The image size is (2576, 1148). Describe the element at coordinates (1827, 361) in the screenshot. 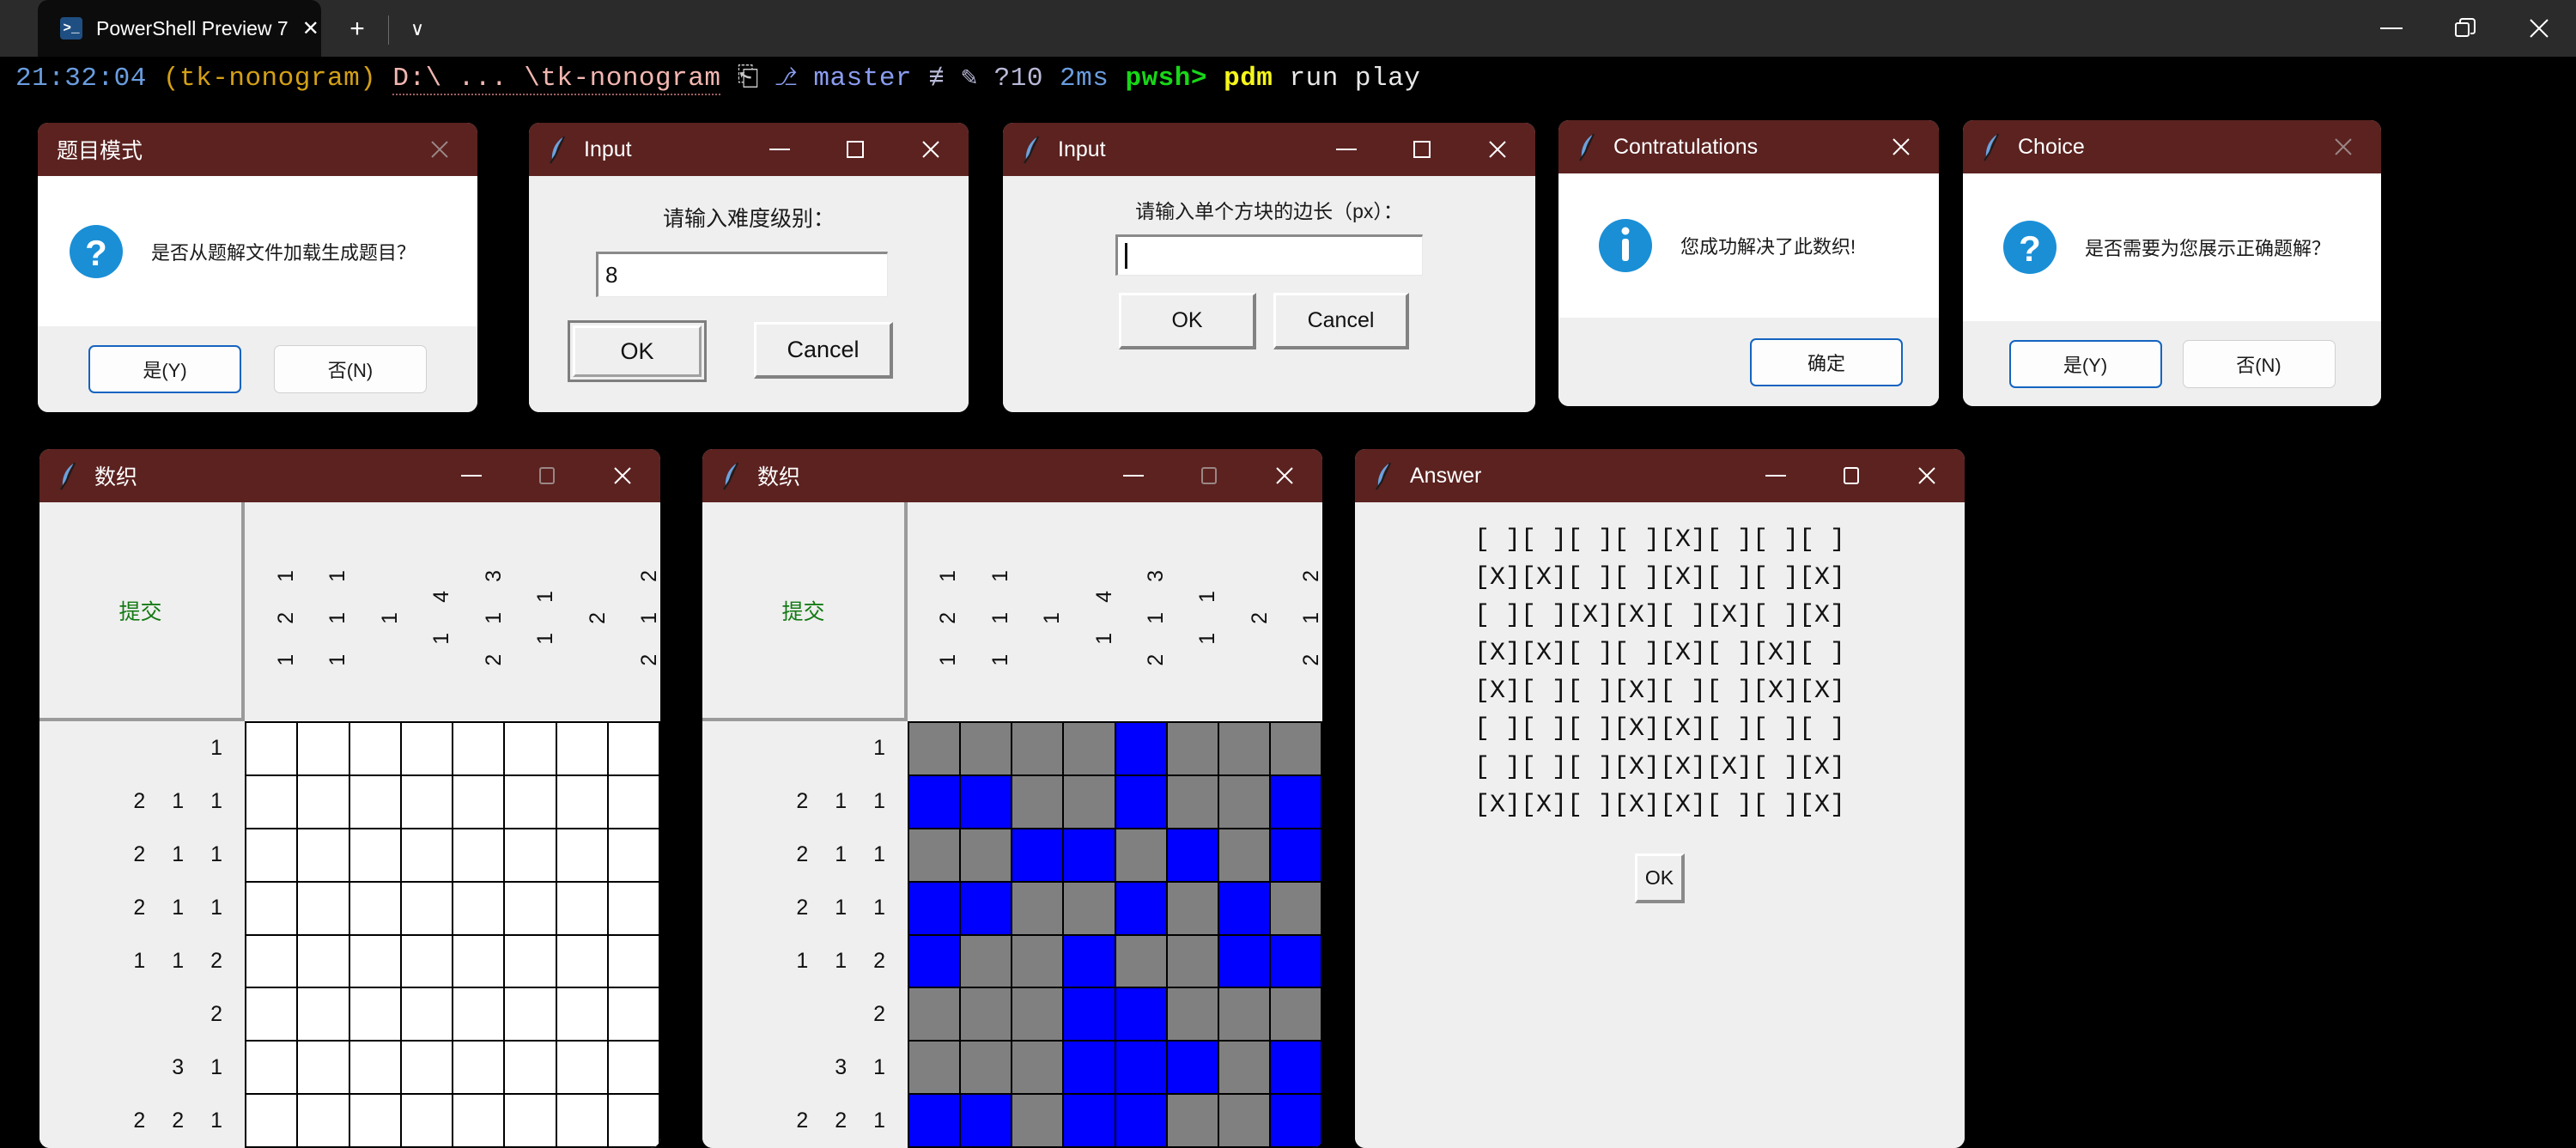

I see `confirm-button: 确定` at that location.